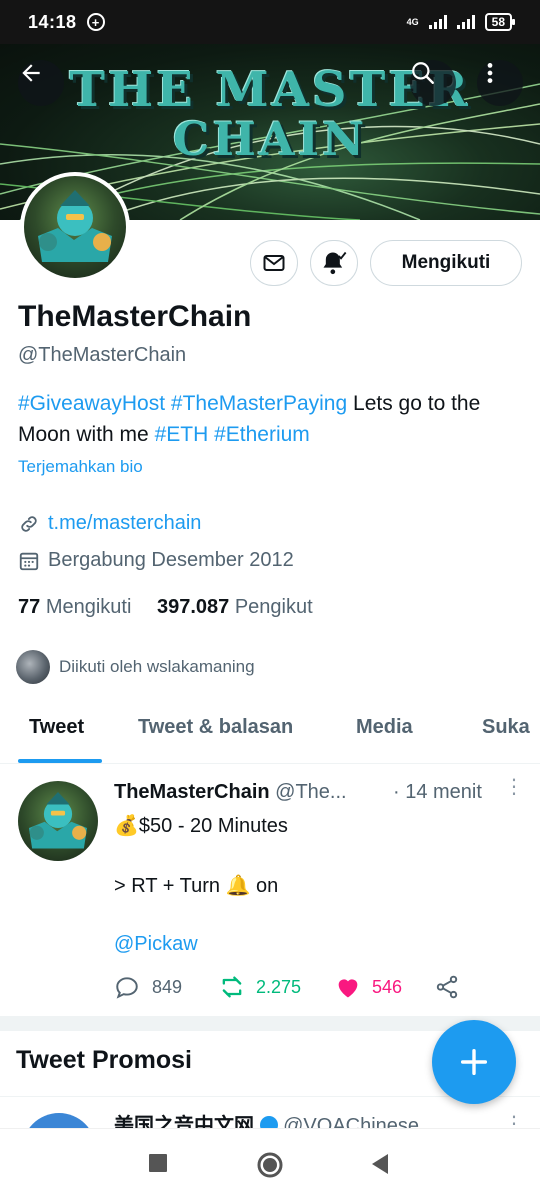 This screenshot has height=1200, width=540. What do you see at coordinates (423, 73) in the screenshot?
I see `search-icon` at bounding box center [423, 73].